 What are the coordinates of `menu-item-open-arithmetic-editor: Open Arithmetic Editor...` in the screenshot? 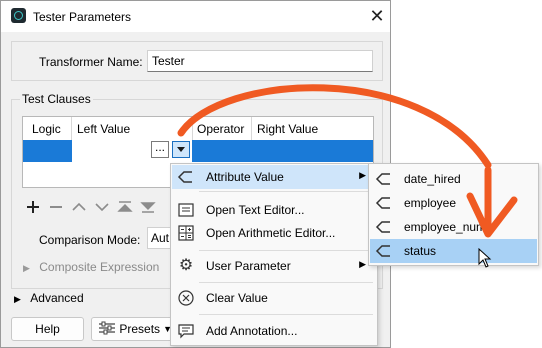 It's located at (274, 233).